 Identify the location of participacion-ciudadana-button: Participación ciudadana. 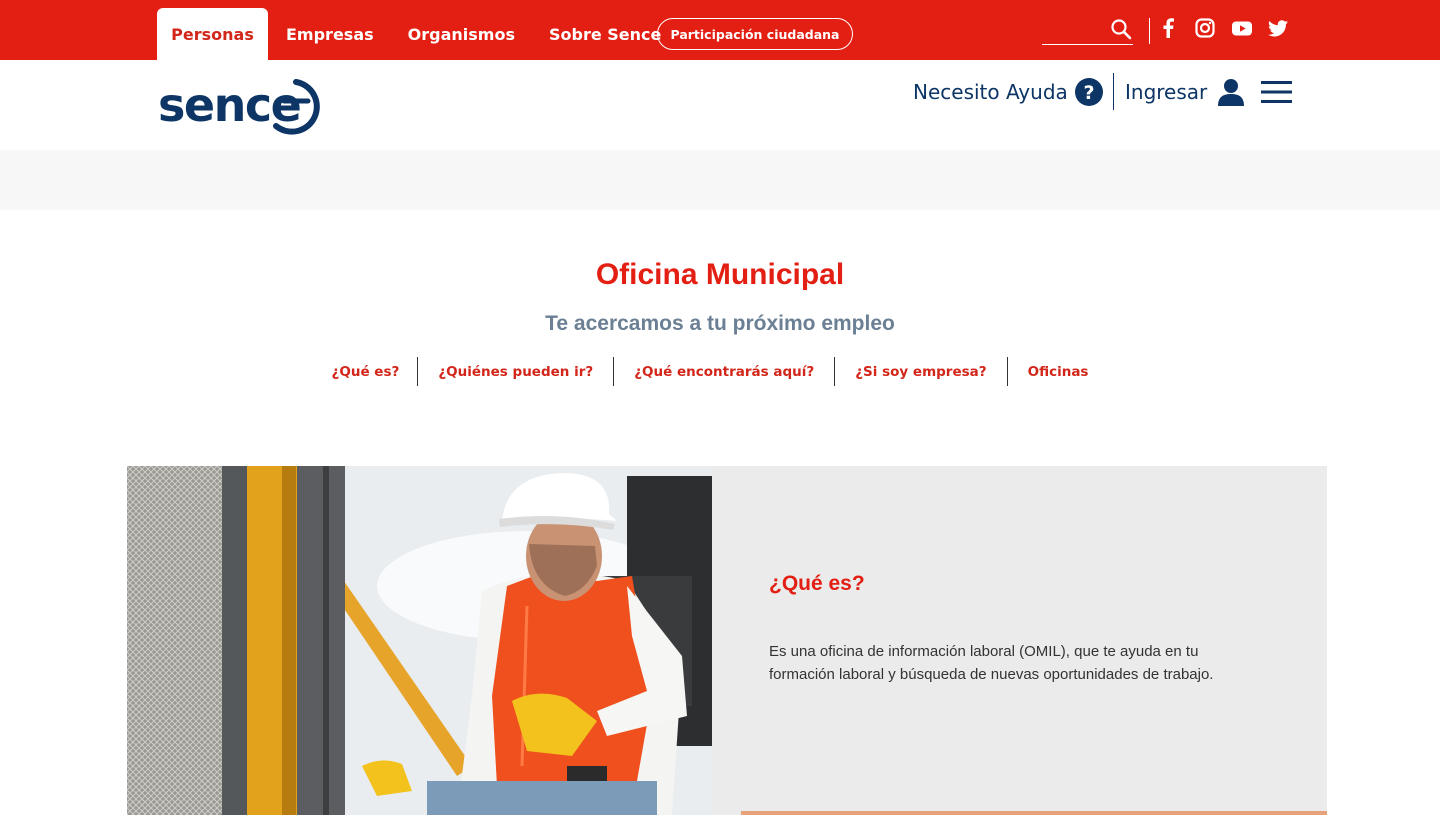
(755, 34).